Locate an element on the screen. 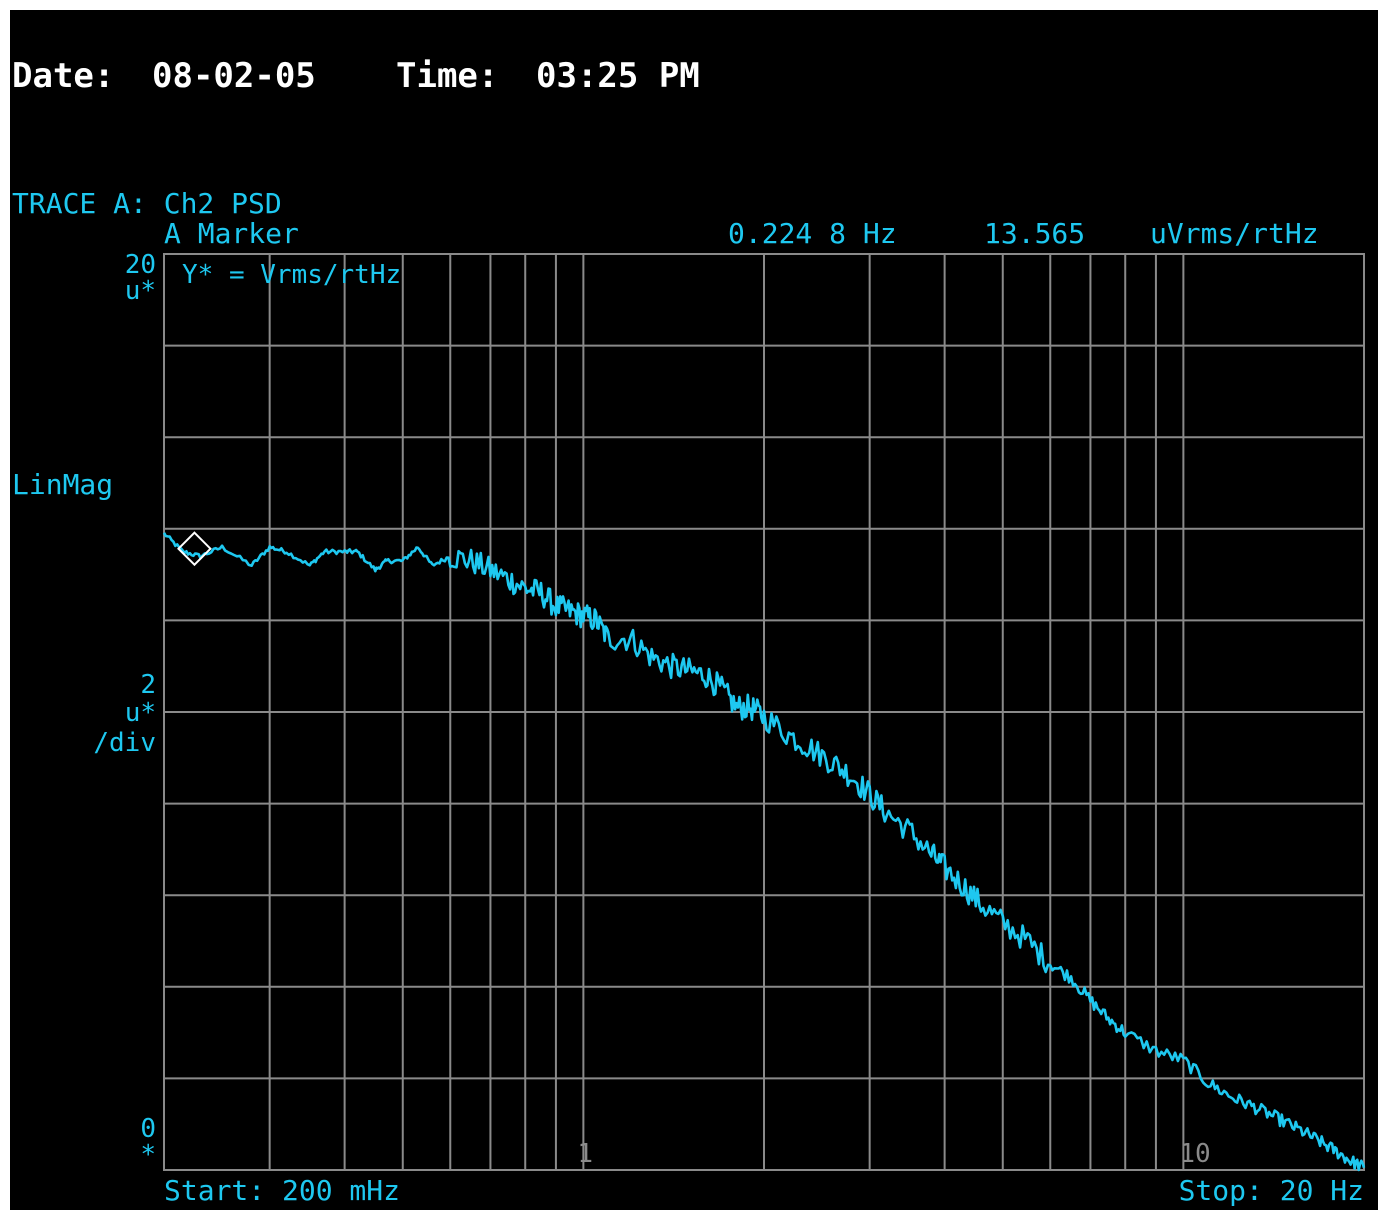 Image resolution: width=1385 pixels, height=1217 pixels. markers is located at coordinates (194, 549).